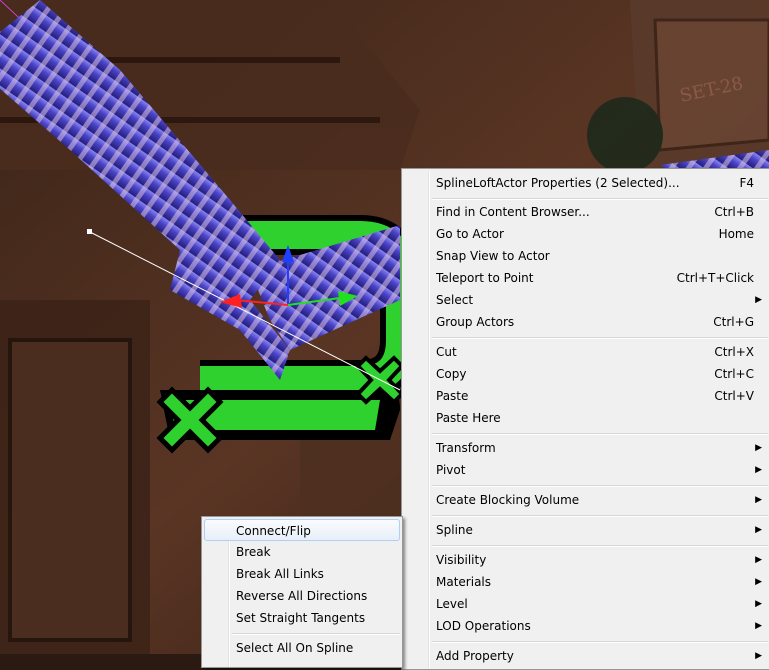 This screenshot has height=670, width=769. What do you see at coordinates (586, 656) in the screenshot?
I see `menu-item-add-property: Add Property ▶` at bounding box center [586, 656].